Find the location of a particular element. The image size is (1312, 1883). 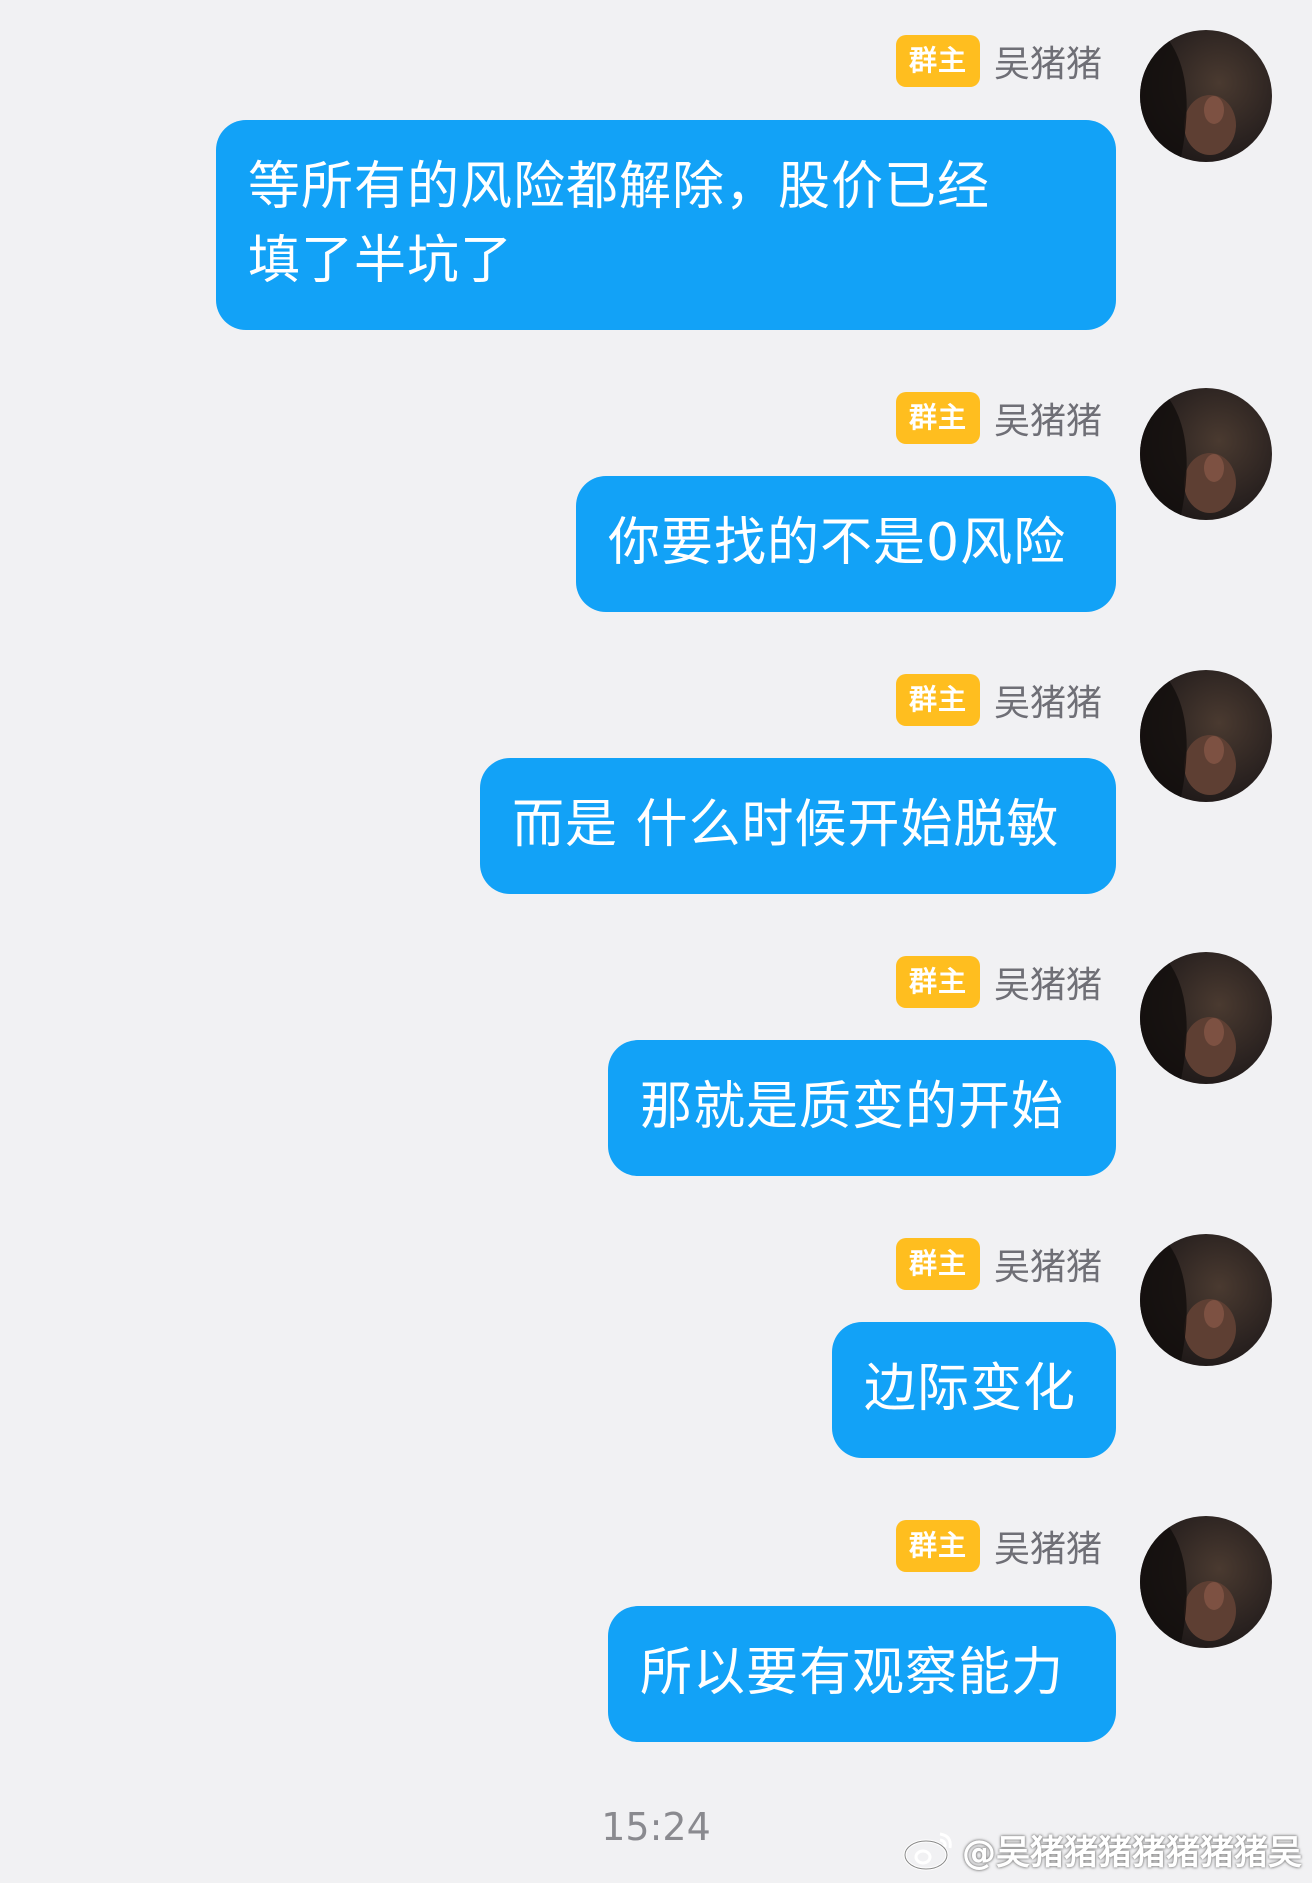

message-bubble: 等所有的风险都解除，股价已经 填了半坑了 is located at coordinates (666, 225).